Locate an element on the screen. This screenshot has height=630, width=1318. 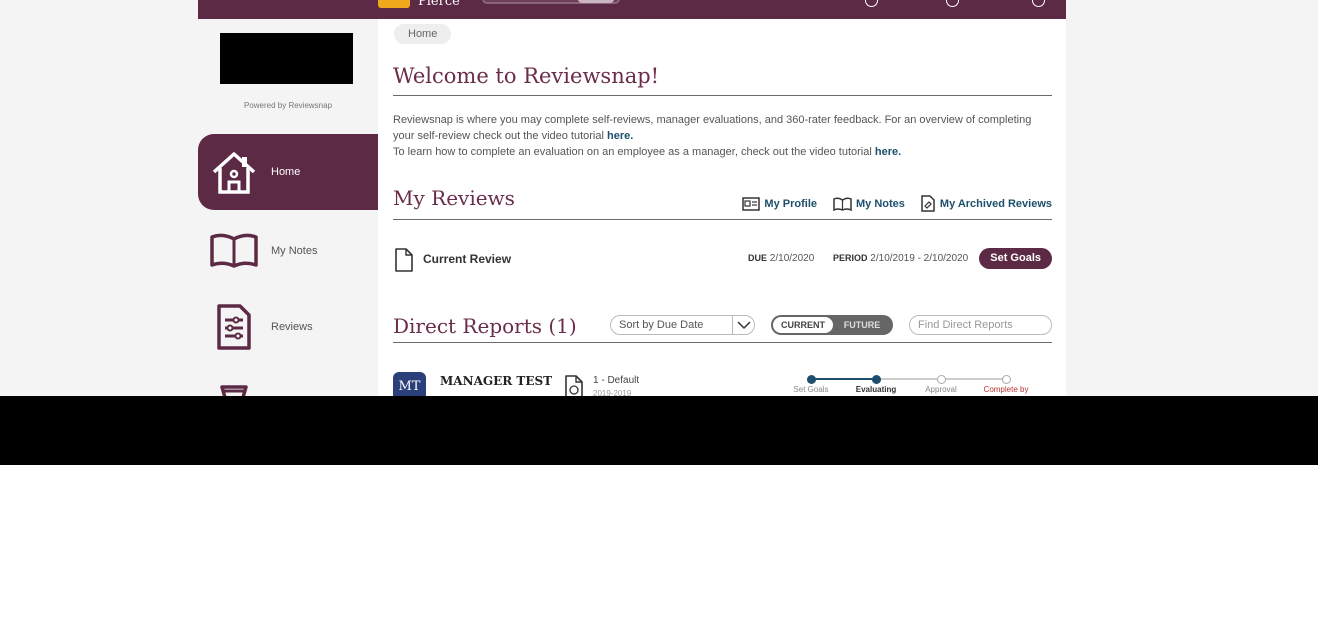
review-period-sub: 2019-2019 is located at coordinates (612, 392).